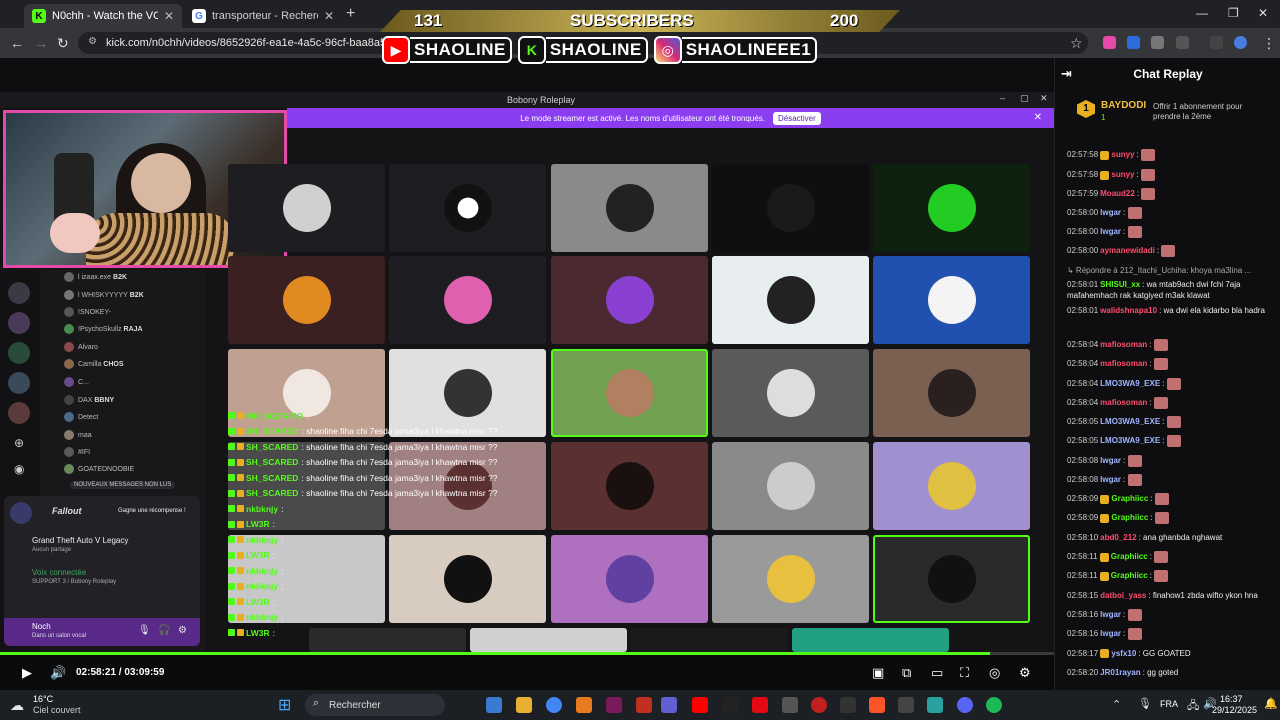  What do you see at coordinates (1172, 251) in the screenshot?
I see `chat-message: 02:58:00 aymanewidadi:` at bounding box center [1172, 251].